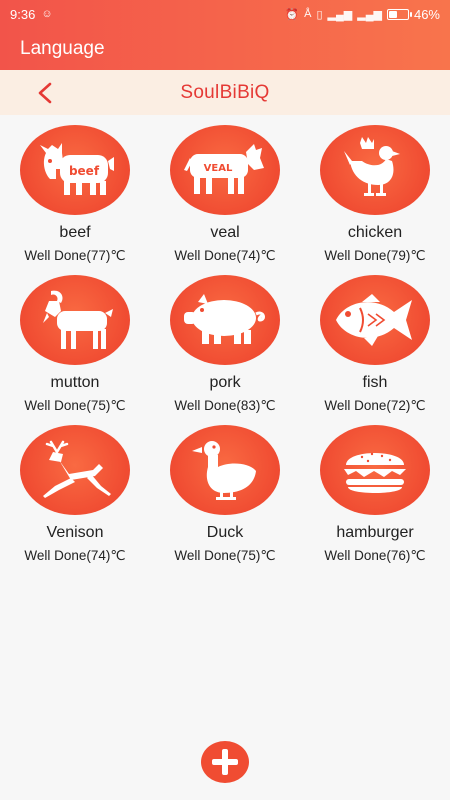 The width and height of the screenshot is (450, 800). What do you see at coordinates (372, 166) in the screenshot?
I see `chicken-icon` at bounding box center [372, 166].